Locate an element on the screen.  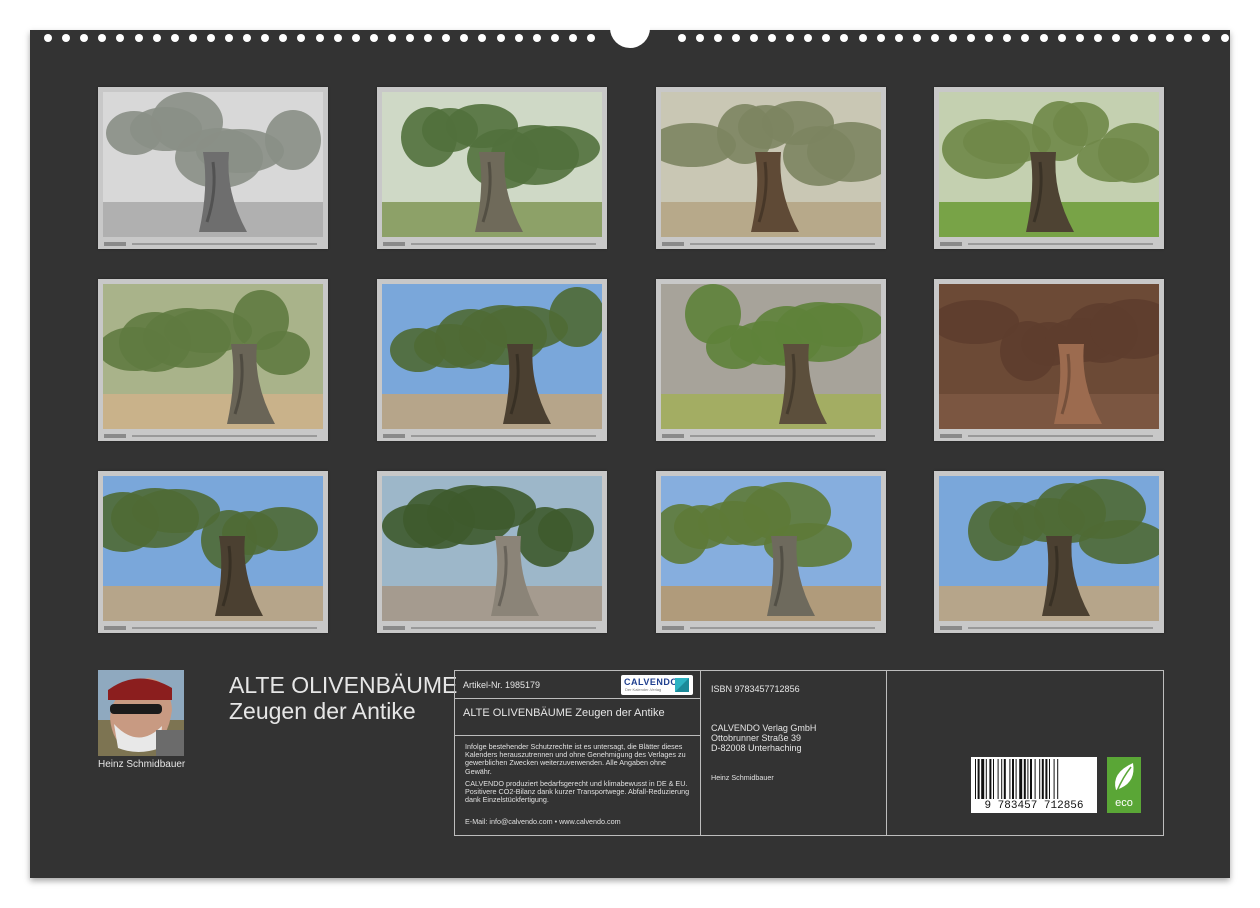
leaf-icon is located at coordinates (1124, 777).